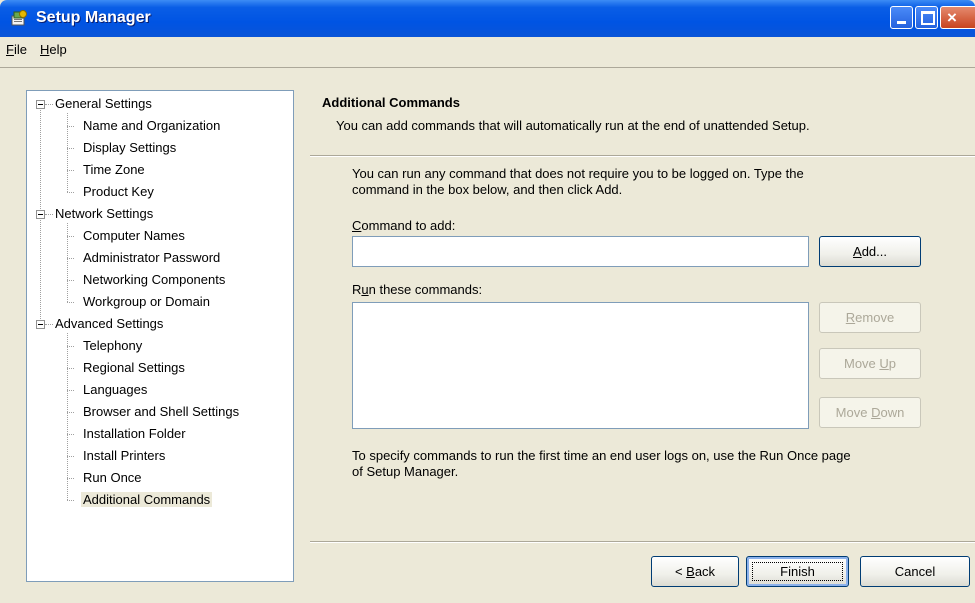 The width and height of the screenshot is (975, 603). Describe the element at coordinates (147, 499) in the screenshot. I see `tree-item-additional-commands: Additional Commands` at that location.